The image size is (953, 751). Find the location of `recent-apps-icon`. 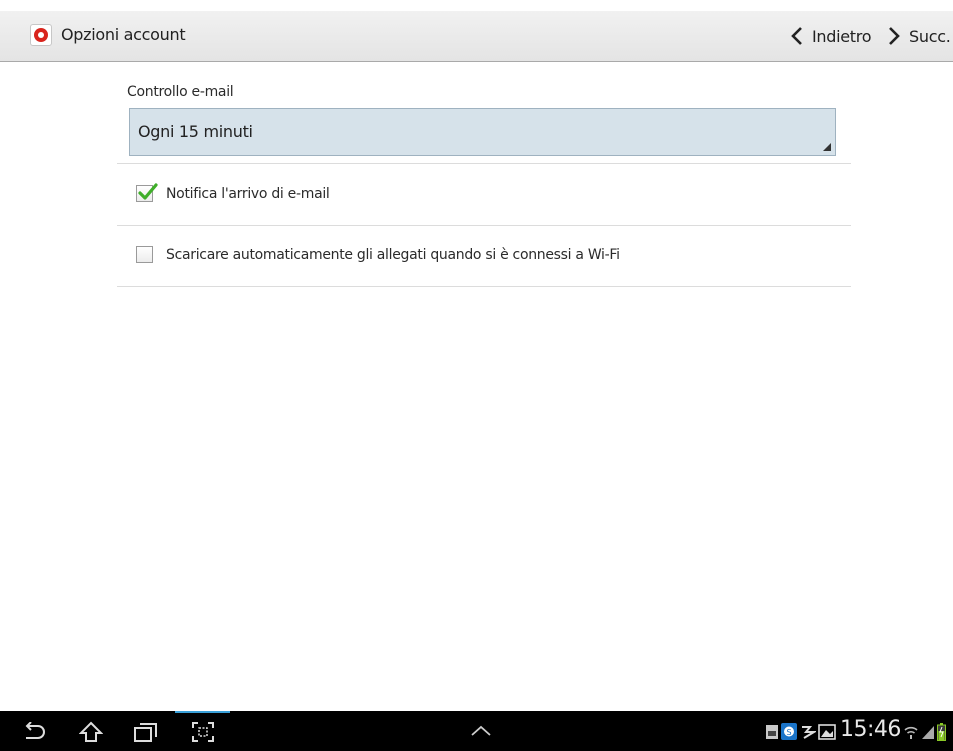

recent-apps-icon is located at coordinates (146, 732).